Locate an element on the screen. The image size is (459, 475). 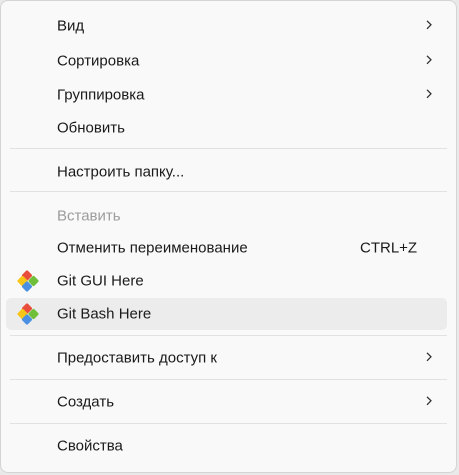
menu-item-label: Обновить is located at coordinates (91, 128).